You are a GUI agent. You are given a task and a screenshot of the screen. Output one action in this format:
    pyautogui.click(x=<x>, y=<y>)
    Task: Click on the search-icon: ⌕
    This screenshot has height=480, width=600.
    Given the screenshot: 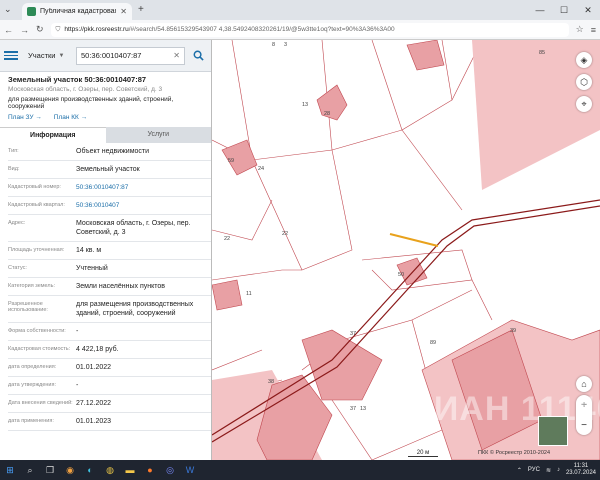 What is the action you would take?
    pyautogui.click(x=30, y=470)
    